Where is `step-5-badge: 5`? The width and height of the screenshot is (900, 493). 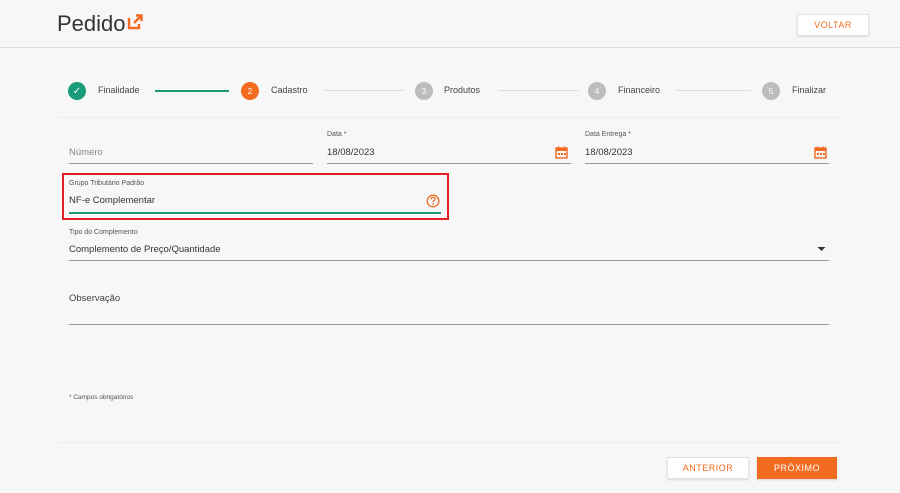 step-5-badge: 5 is located at coordinates (771, 91).